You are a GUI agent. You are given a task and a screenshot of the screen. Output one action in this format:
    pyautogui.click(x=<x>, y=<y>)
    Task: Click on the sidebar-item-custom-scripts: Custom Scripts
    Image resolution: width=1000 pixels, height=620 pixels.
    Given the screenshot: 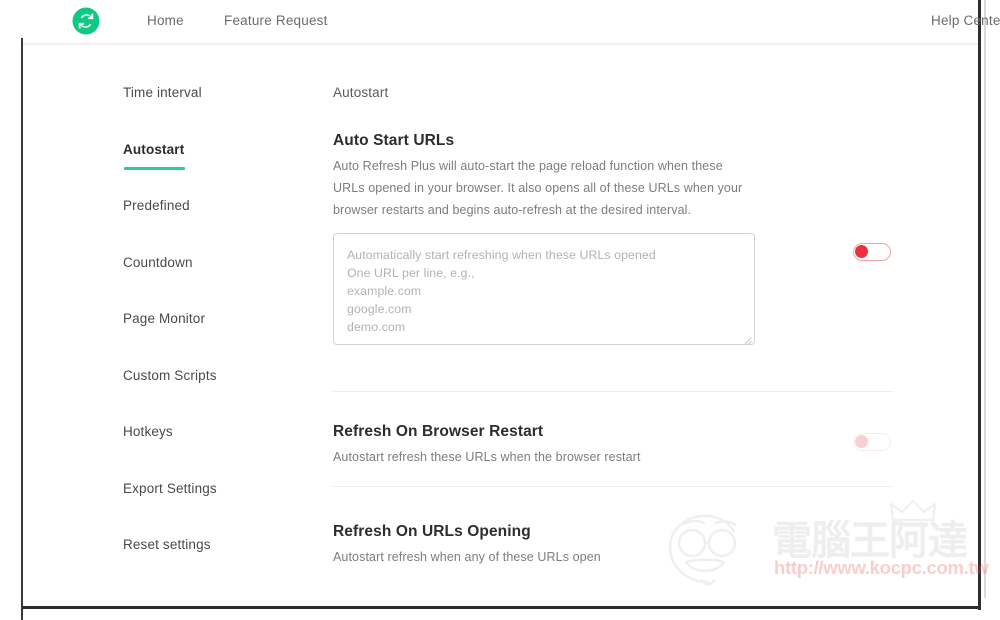 What is the action you would take?
    pyautogui.click(x=218, y=396)
    